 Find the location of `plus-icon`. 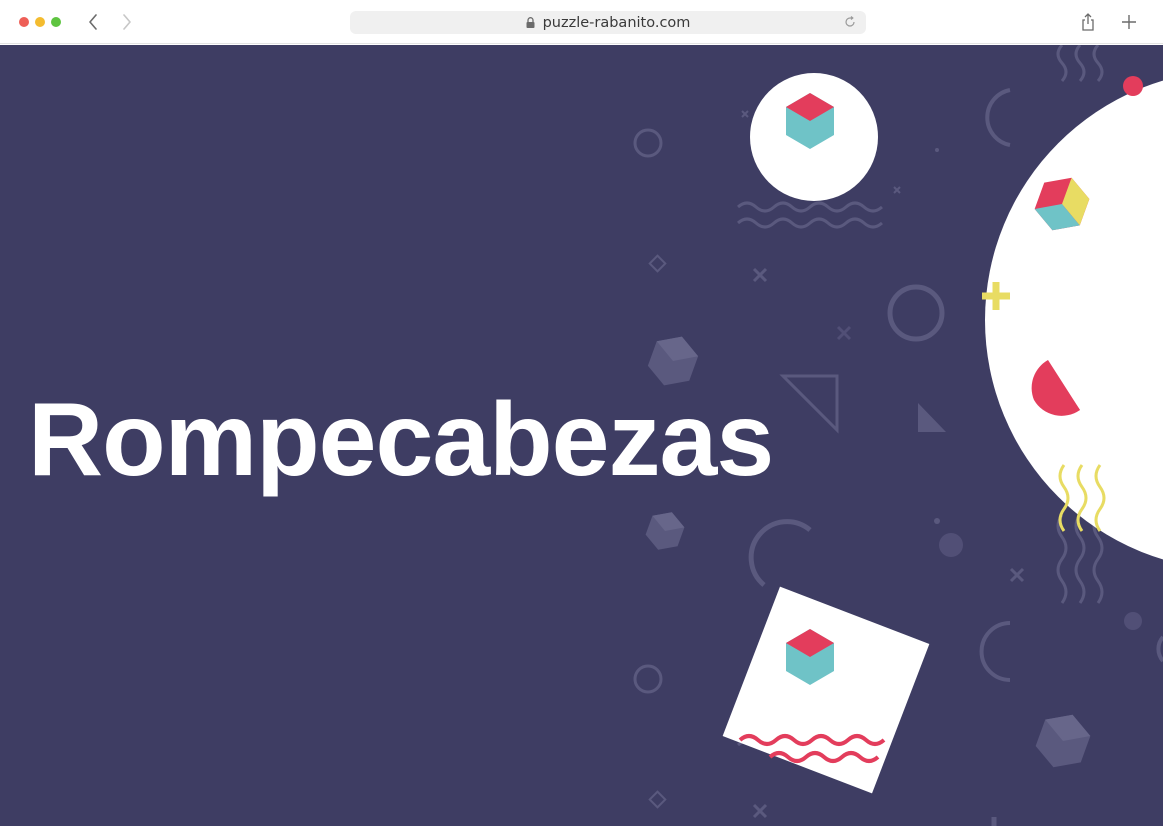

plus-icon is located at coordinates (1129, 22).